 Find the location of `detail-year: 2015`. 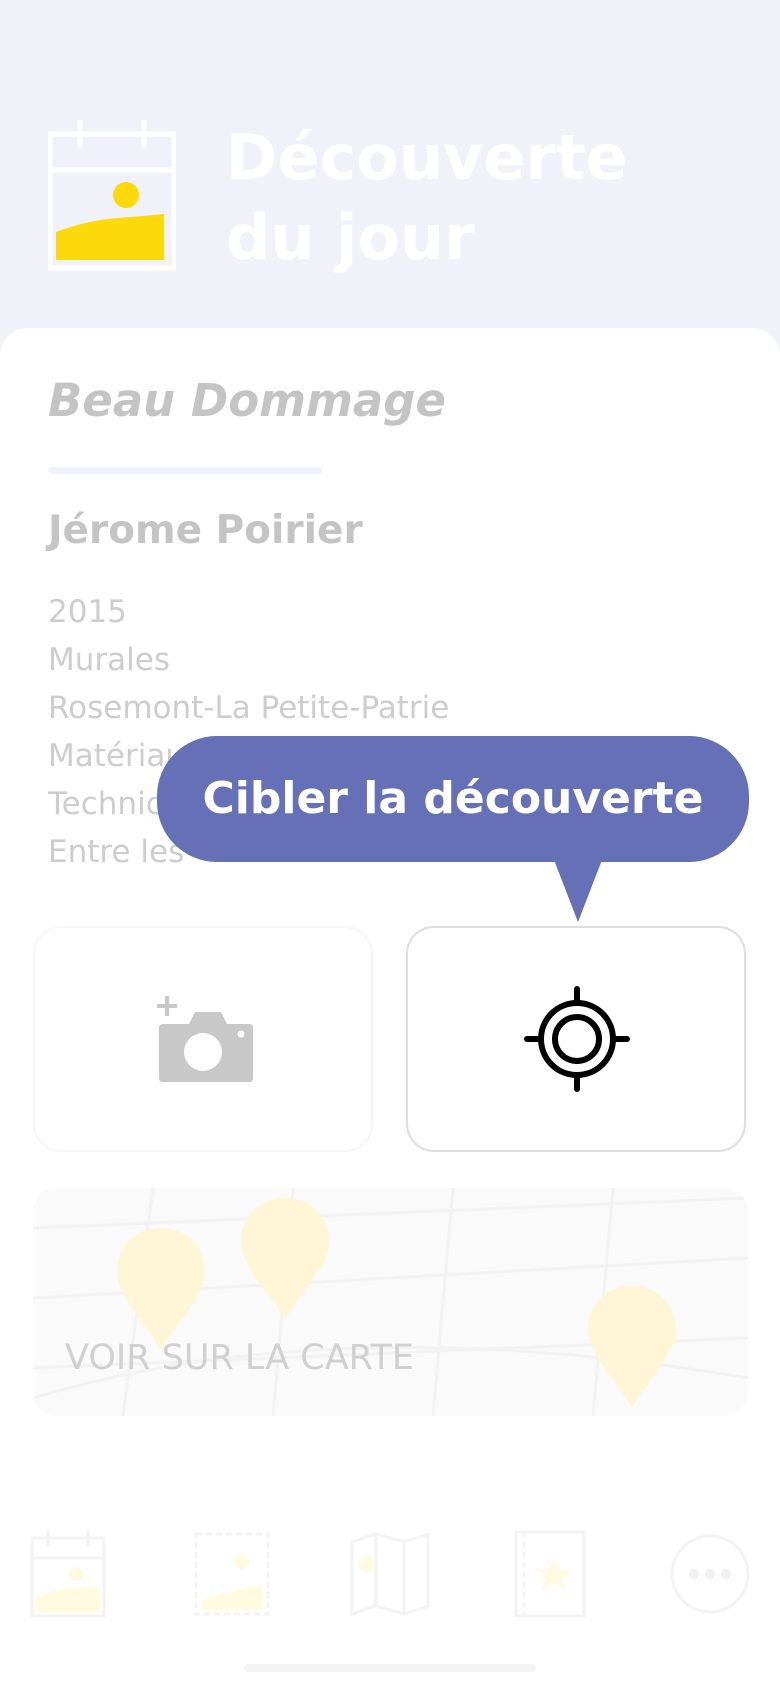

detail-year: 2015 is located at coordinates (87, 612).